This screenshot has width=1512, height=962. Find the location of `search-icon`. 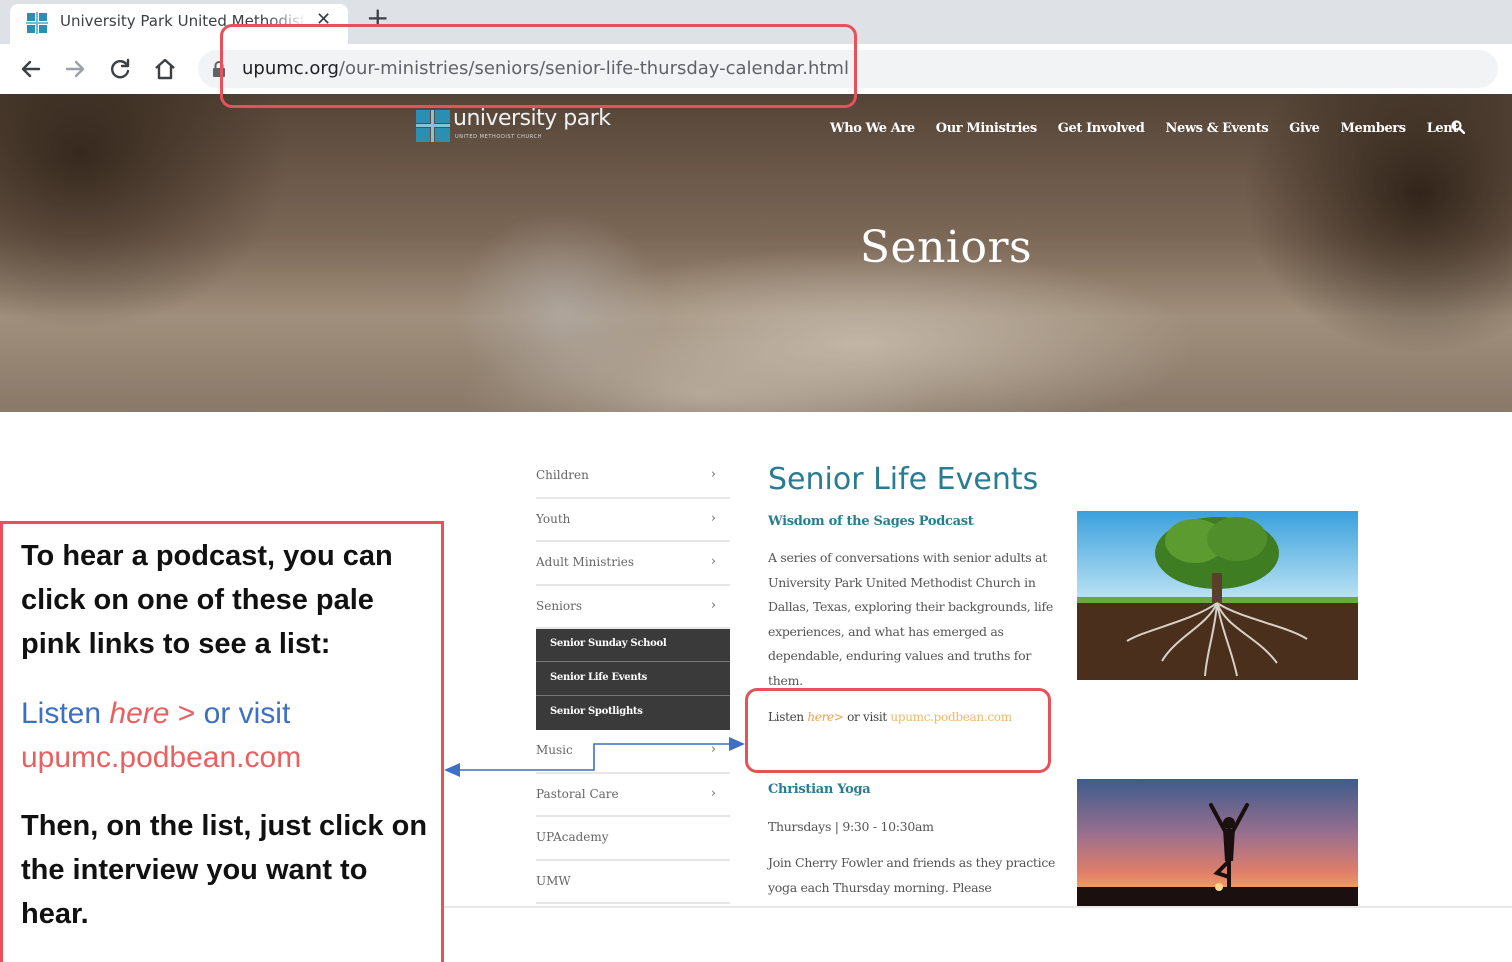

search-icon is located at coordinates (1458, 127).